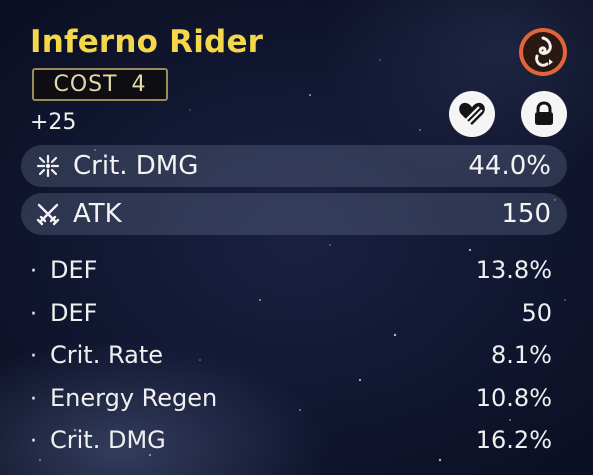  I want to click on sub-stat-value: 8.1%, so click(521, 355).